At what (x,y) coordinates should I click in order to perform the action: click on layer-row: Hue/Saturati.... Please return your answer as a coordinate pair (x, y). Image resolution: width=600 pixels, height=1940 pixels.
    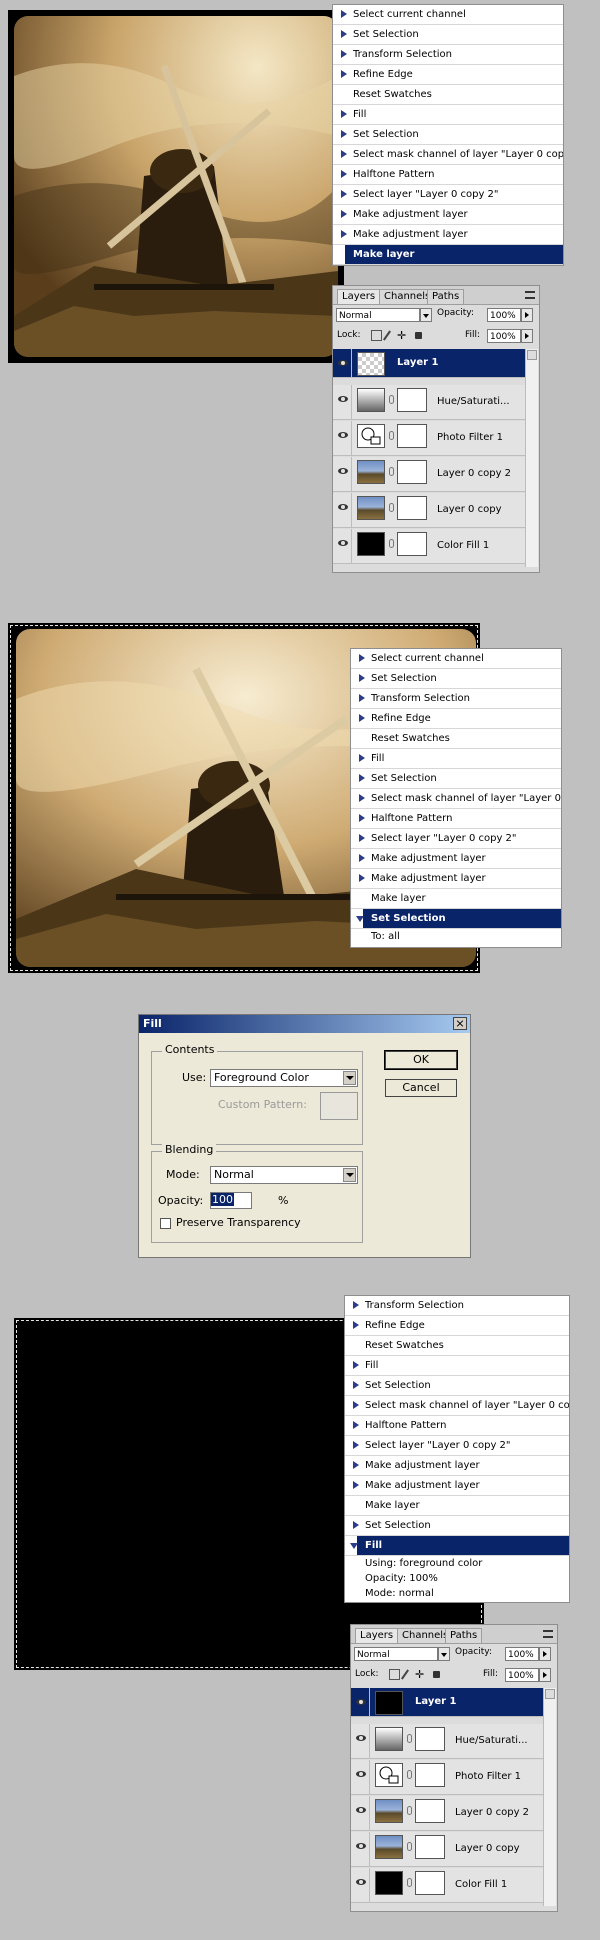
    Looking at the image, I should click on (429, 402).